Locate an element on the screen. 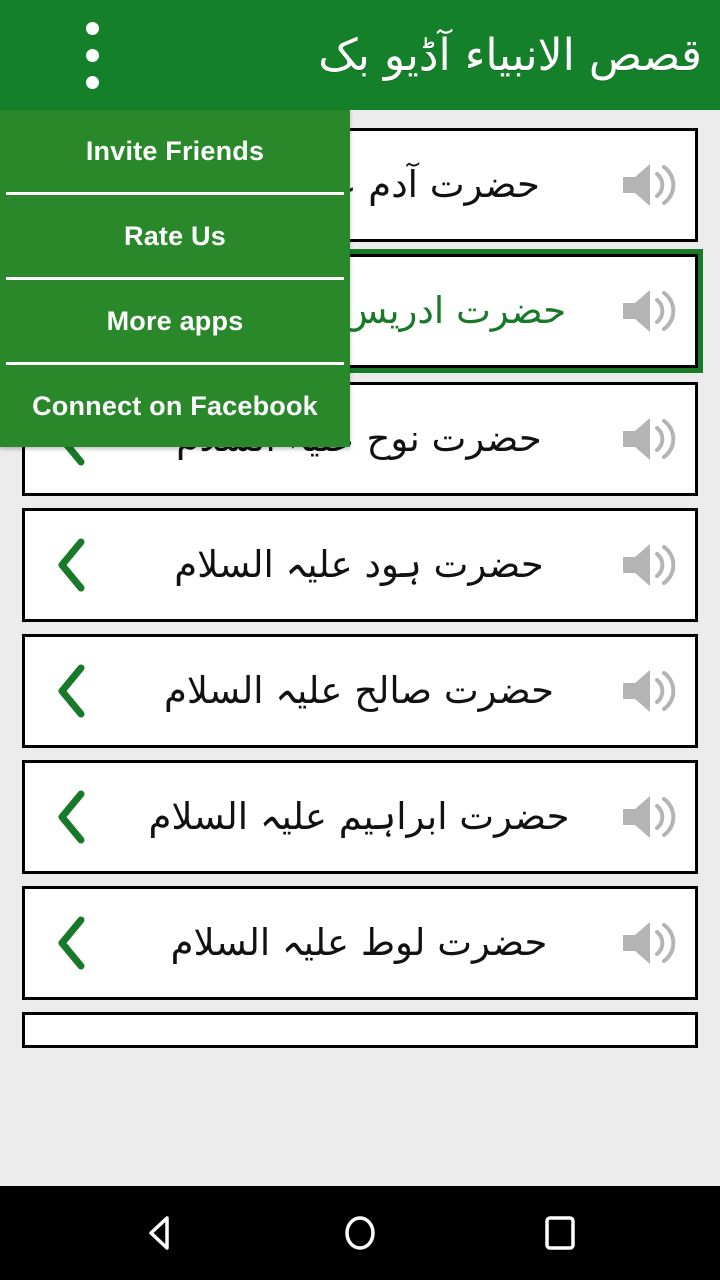  back-icon is located at coordinates (160, 1233).